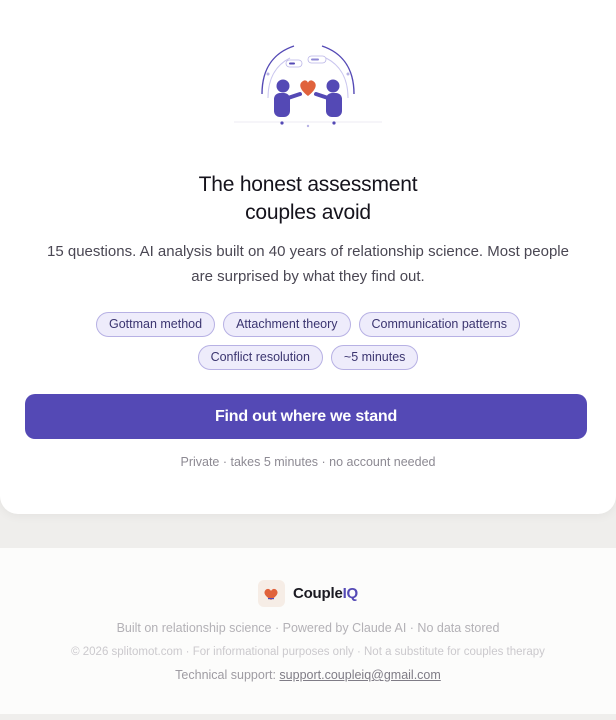  I want to click on brand-name: CoupleIQ, so click(325, 593).